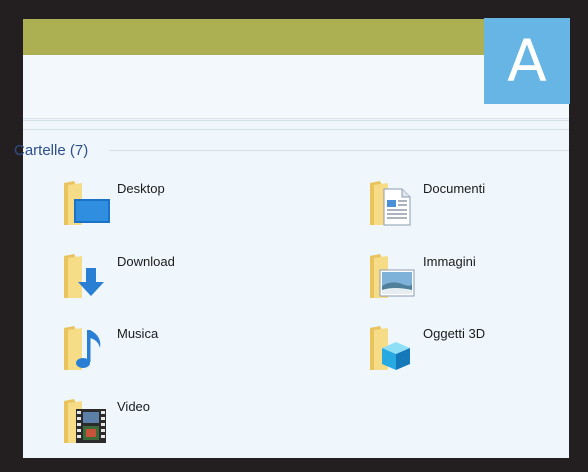 This screenshot has width=588, height=472. What do you see at coordinates (390, 203) in the screenshot?
I see `documents-folder-icon` at bounding box center [390, 203].